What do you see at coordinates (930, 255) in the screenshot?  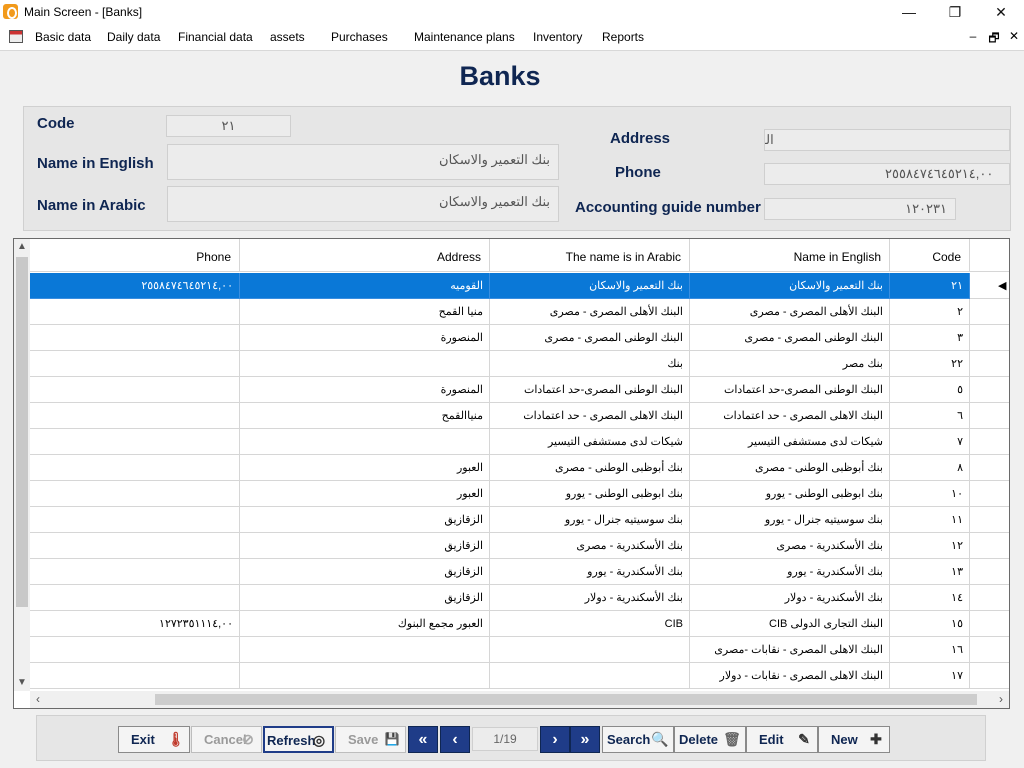 I see `header-code: Code` at bounding box center [930, 255].